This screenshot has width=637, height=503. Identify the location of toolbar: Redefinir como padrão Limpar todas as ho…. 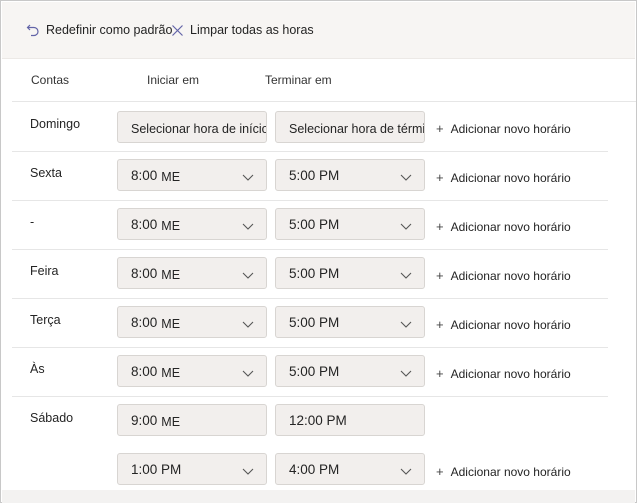
(318, 30).